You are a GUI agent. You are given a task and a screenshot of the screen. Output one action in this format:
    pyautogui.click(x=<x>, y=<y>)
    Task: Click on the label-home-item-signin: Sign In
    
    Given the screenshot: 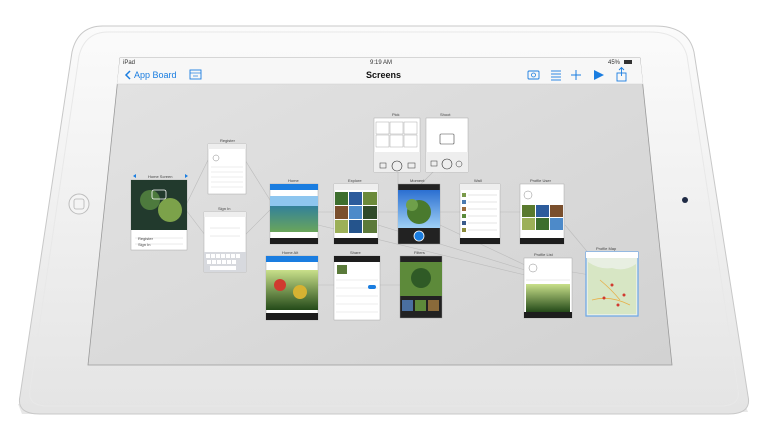 What is the action you would take?
    pyautogui.click(x=144, y=244)
    